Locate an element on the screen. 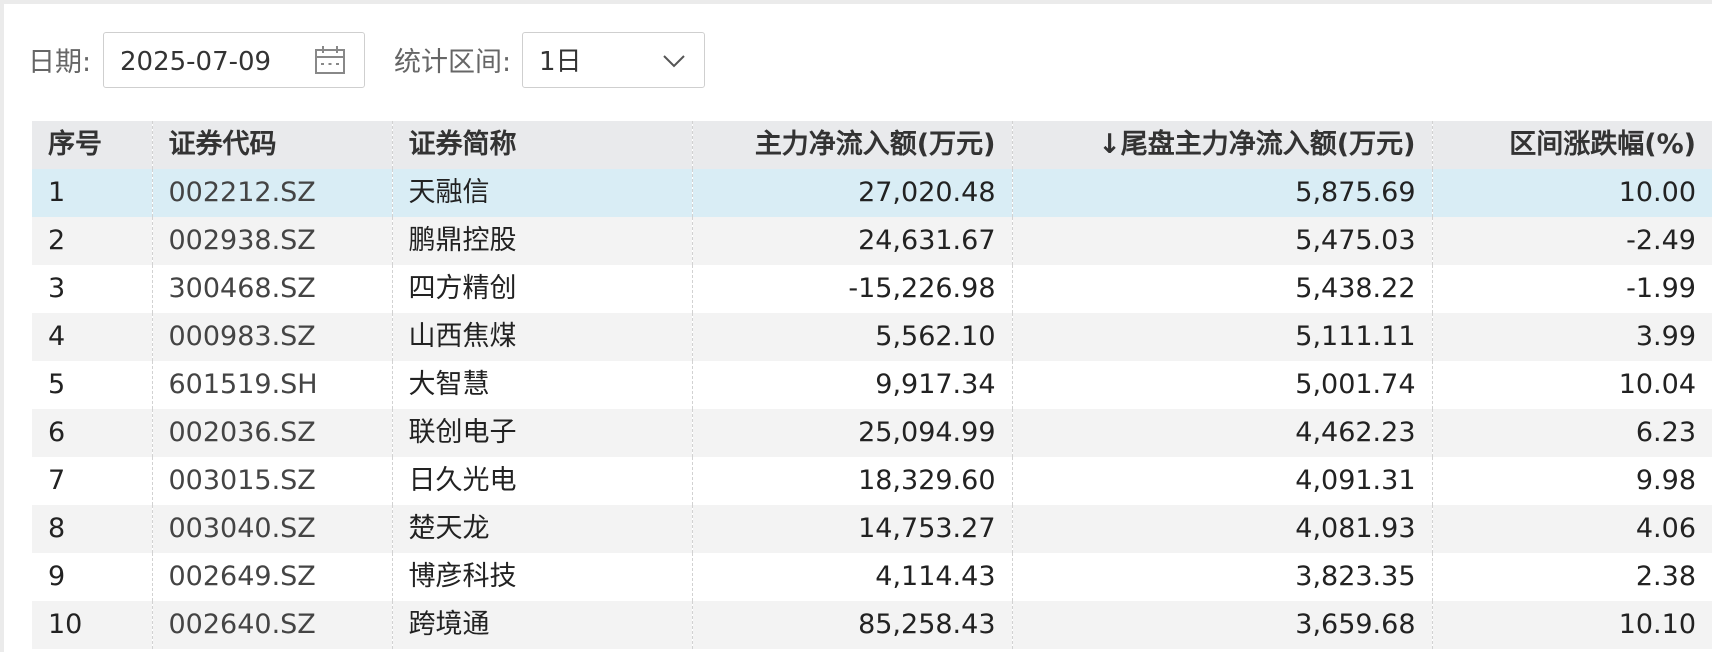  header-code: 证券代码 is located at coordinates (272, 145).